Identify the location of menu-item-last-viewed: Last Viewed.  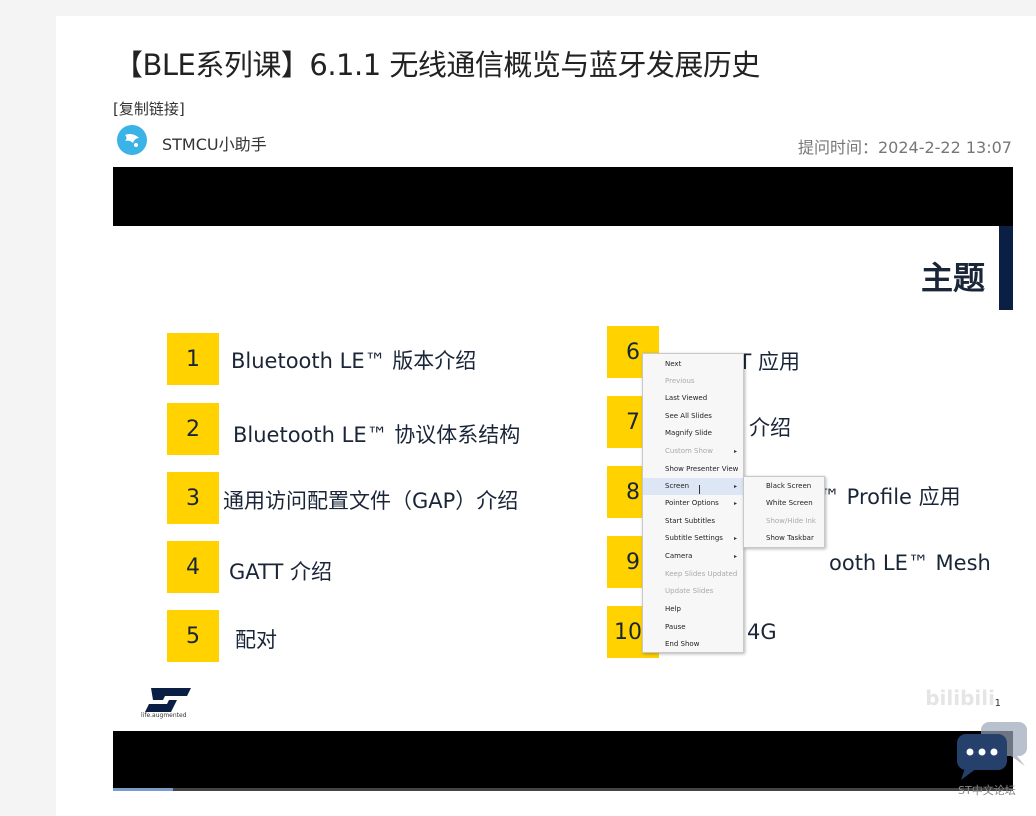
(693, 398).